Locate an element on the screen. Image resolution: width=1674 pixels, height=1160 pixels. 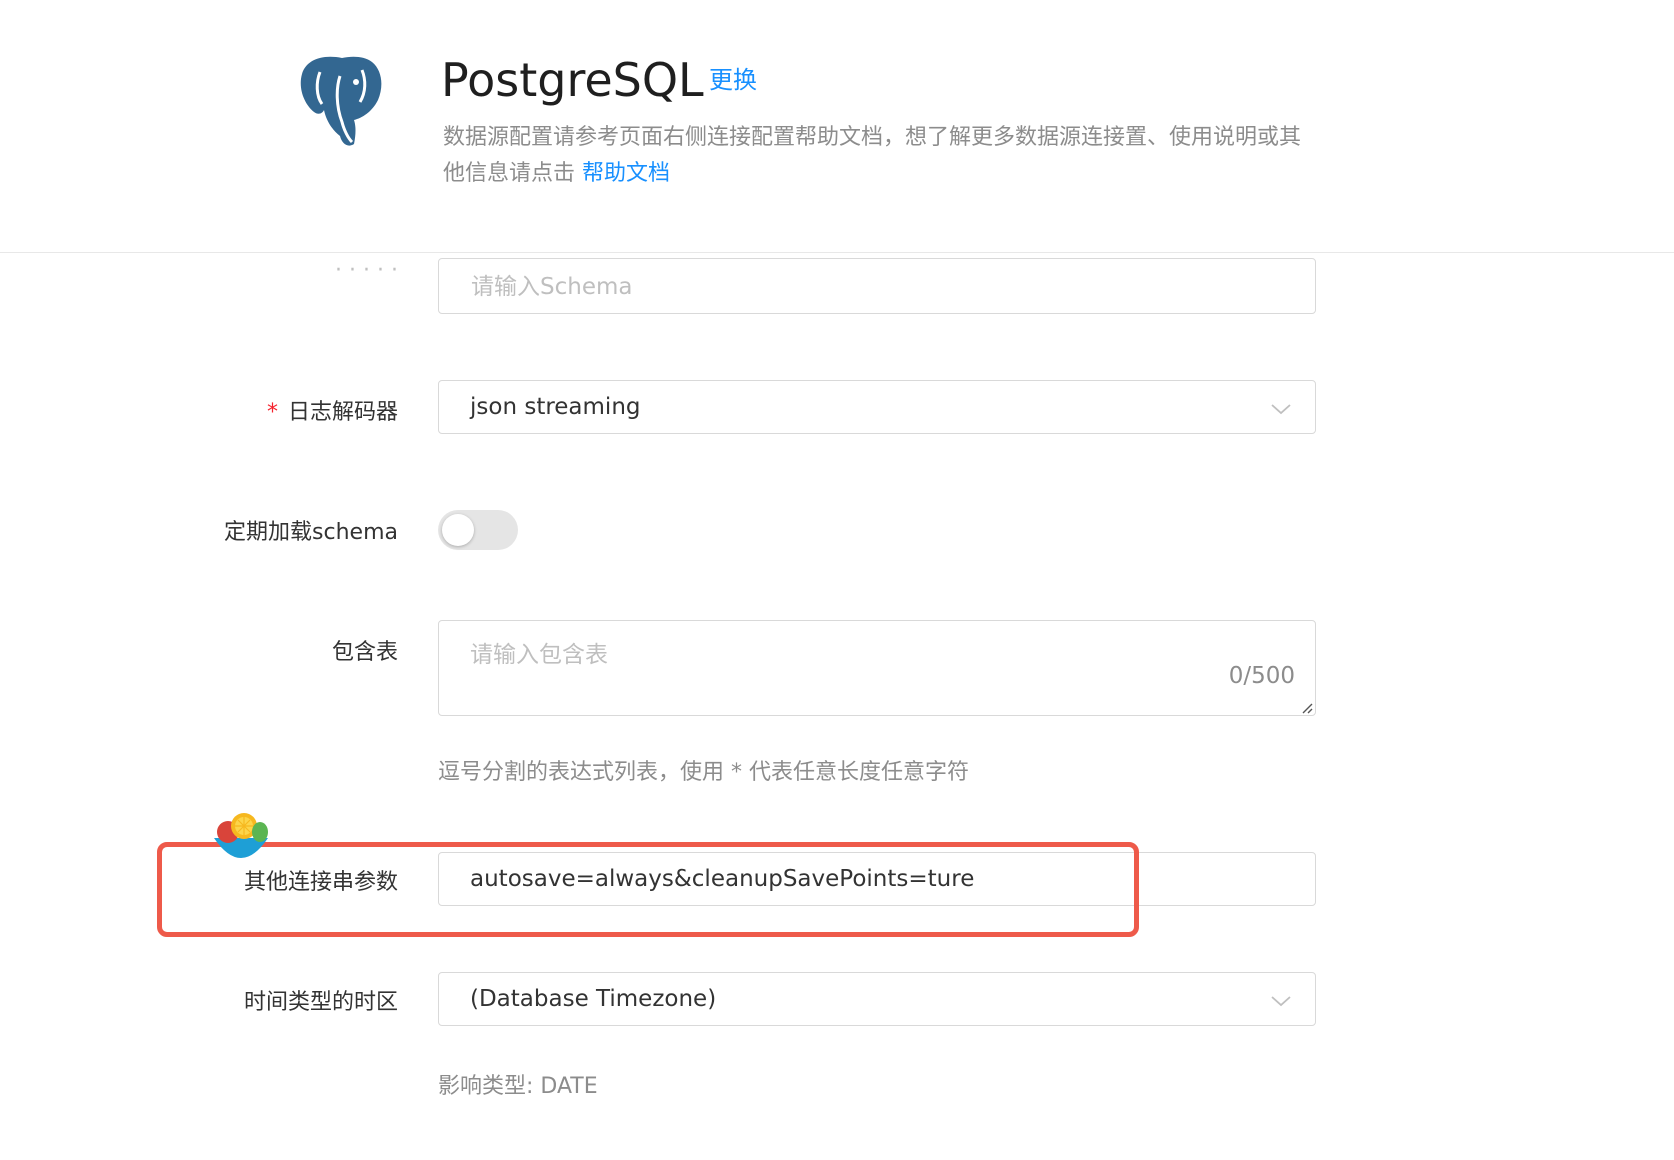
timezone-value: (Database Timezone) is located at coordinates (593, 999).